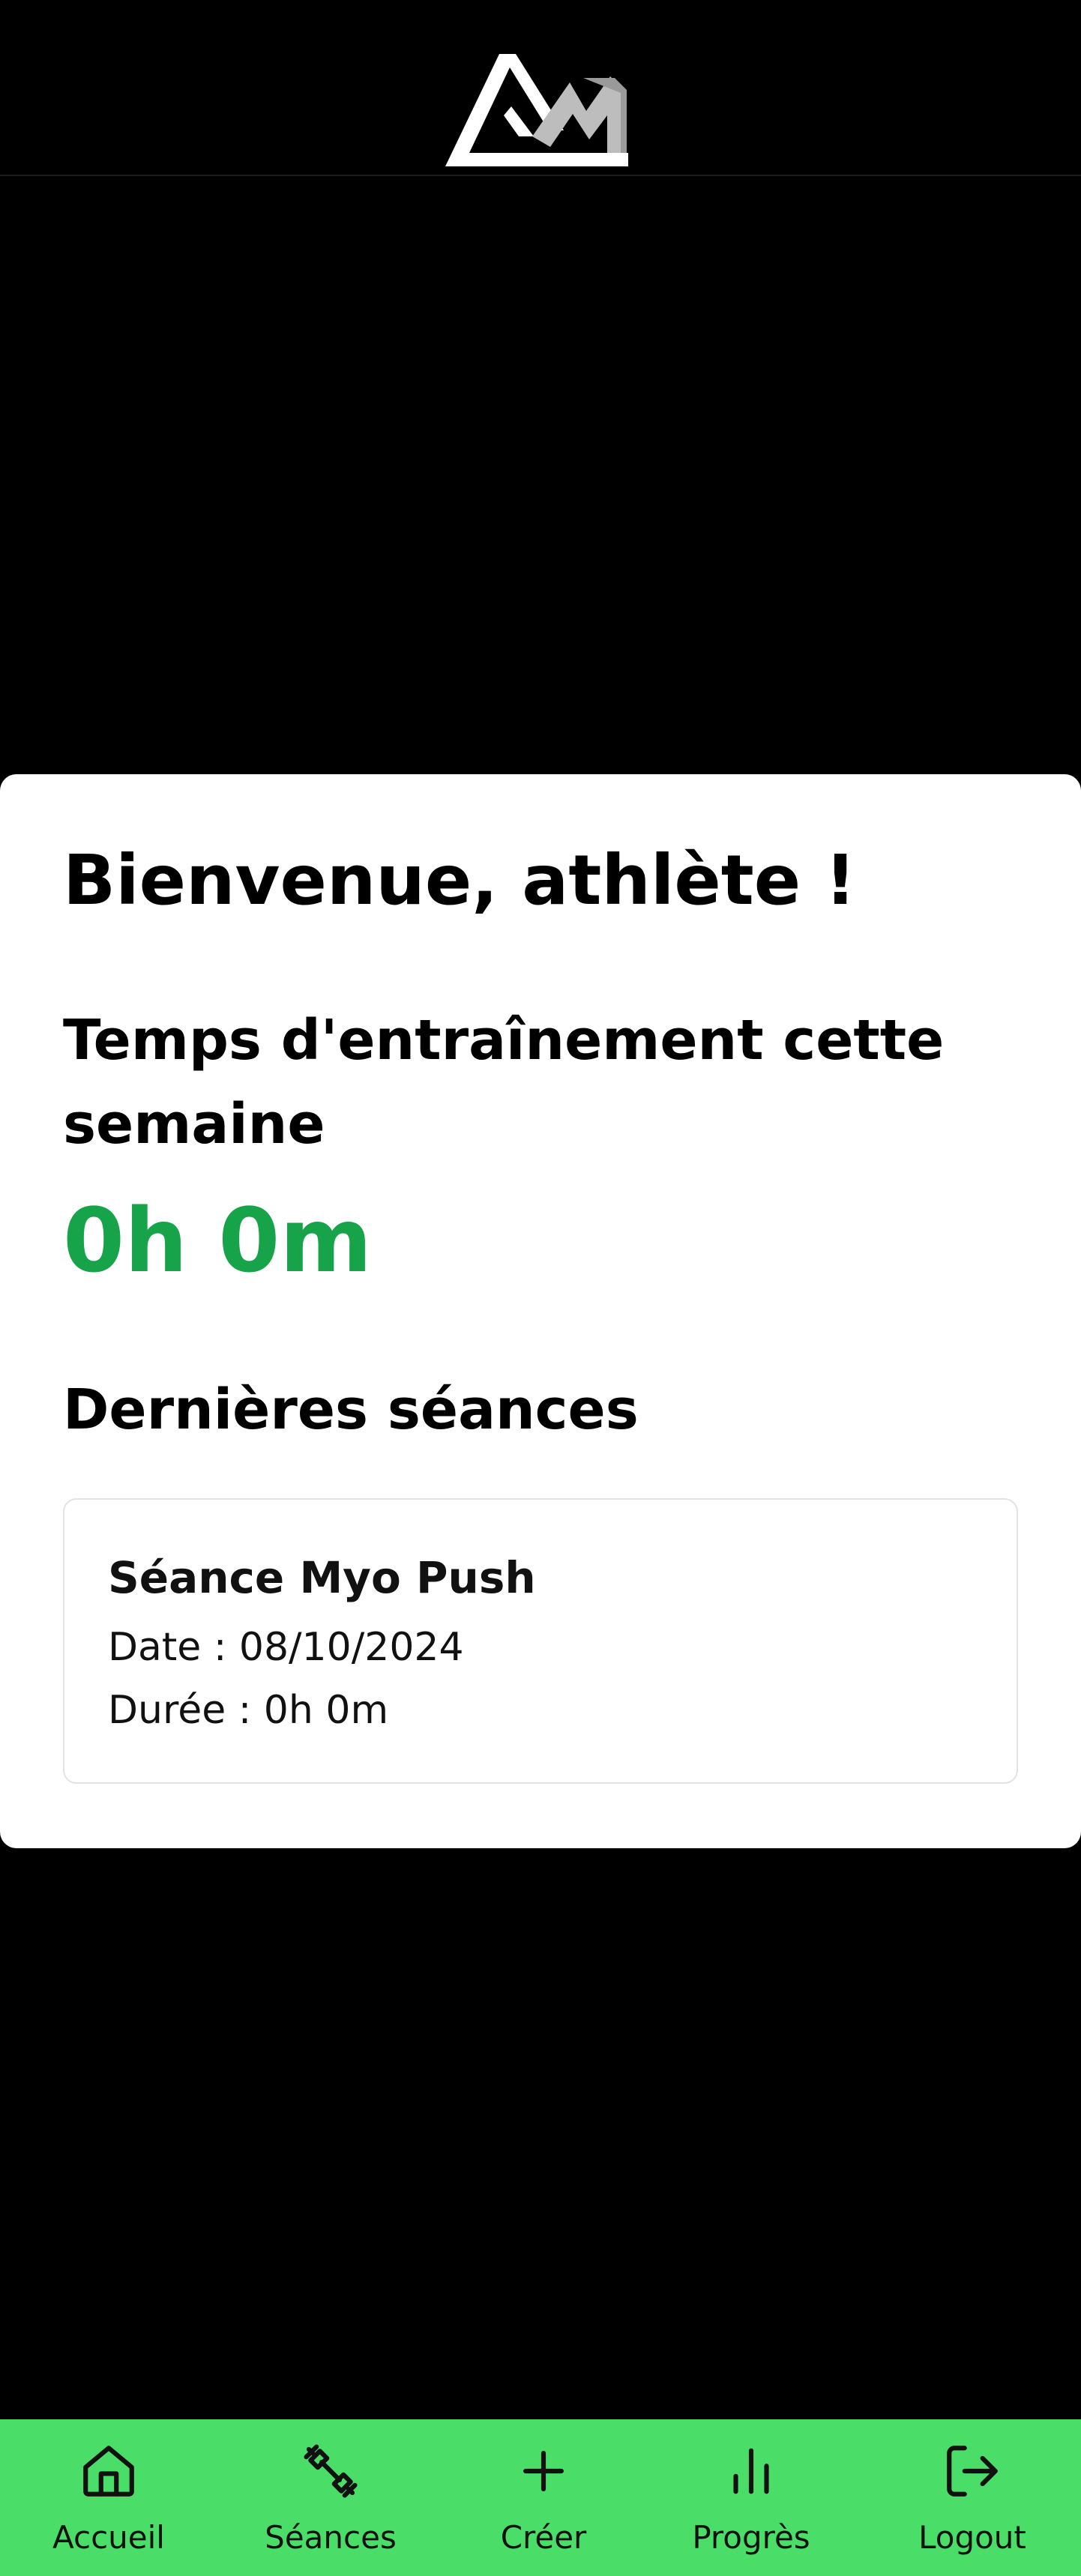  Describe the element at coordinates (109, 2498) in the screenshot. I see `nav-item-accueil: Accueil` at that location.